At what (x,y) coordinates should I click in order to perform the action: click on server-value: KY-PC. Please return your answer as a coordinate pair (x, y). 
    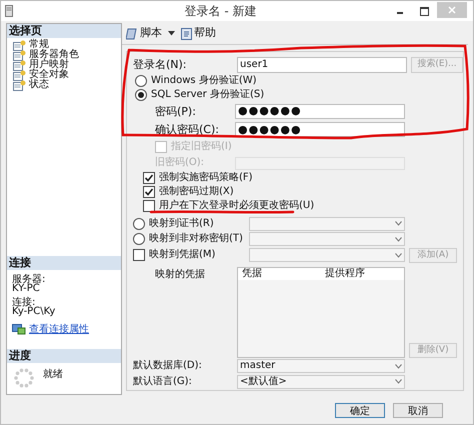
    Looking at the image, I should click on (26, 288).